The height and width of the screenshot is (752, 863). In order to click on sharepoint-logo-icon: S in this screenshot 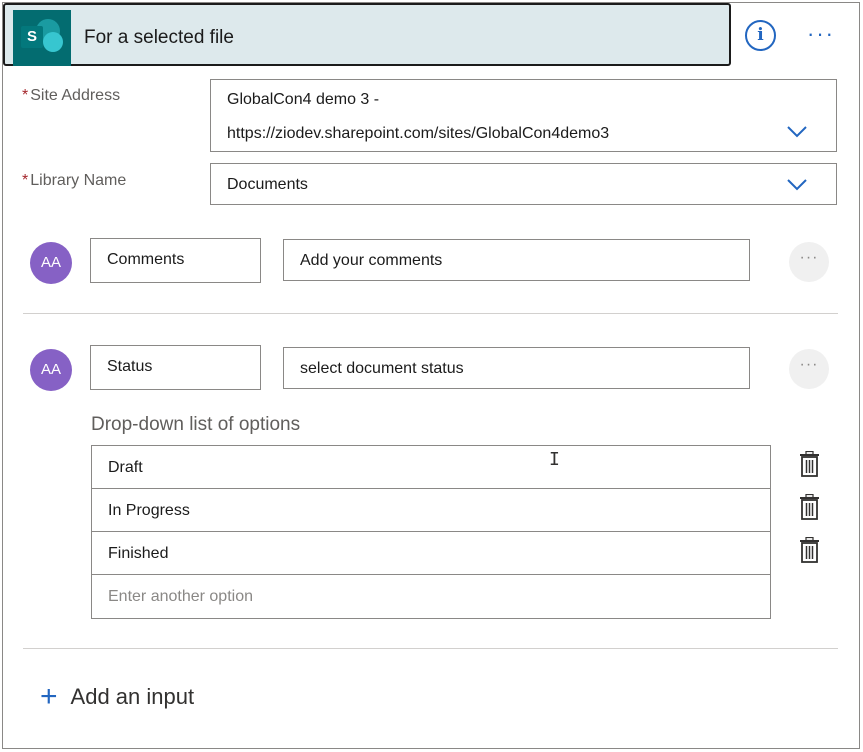, I will do `click(42, 38)`.